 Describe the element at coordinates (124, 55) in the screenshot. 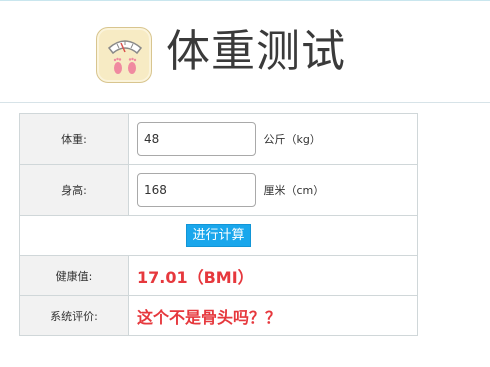

I see `bathroom-scale-icon` at that location.